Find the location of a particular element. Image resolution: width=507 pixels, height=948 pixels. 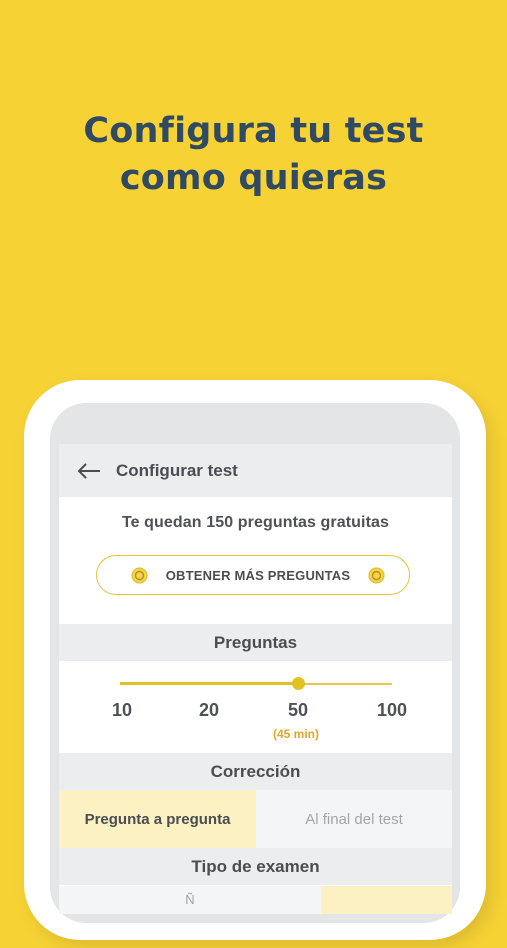

questions-slider: 10 20 50 100 (45 min) is located at coordinates (255, 707).